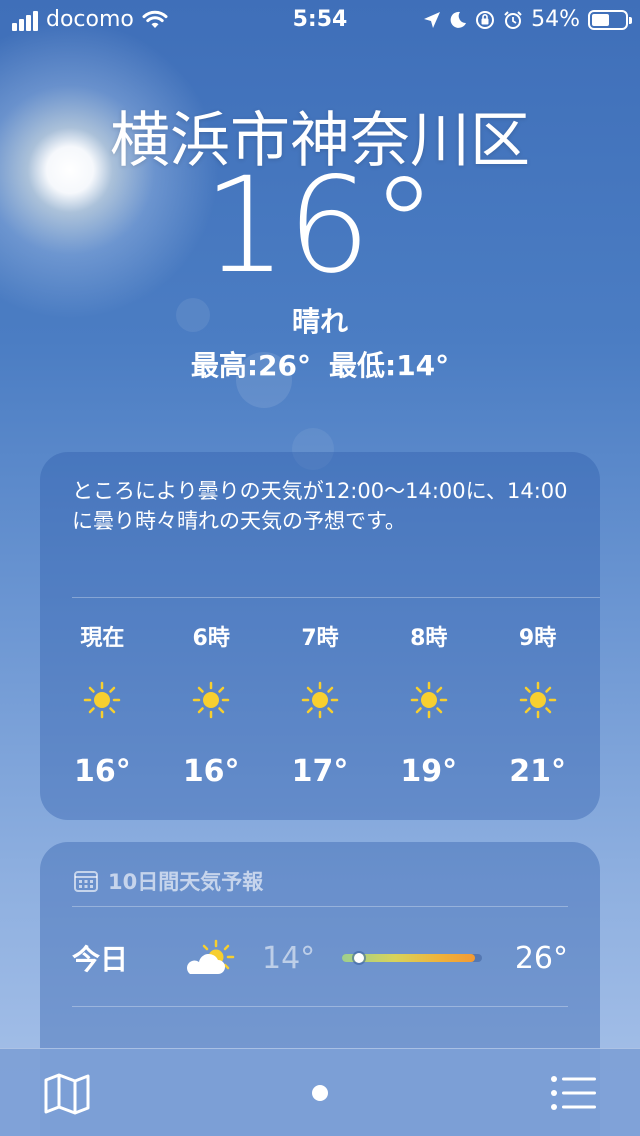 The width and height of the screenshot is (640, 1136). What do you see at coordinates (412, 958) in the screenshot?
I see `temperature-range-bar` at bounding box center [412, 958].